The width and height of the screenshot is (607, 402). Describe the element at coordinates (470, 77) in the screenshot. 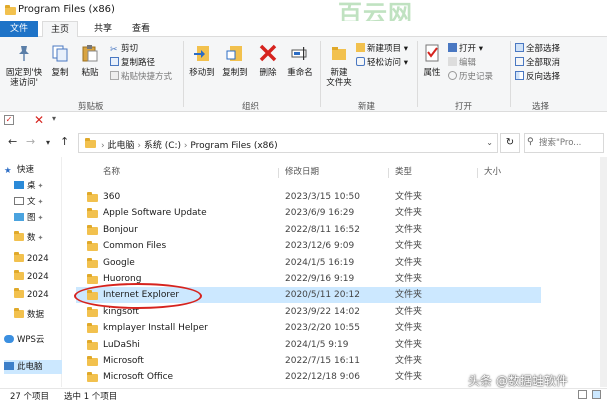

I see `history-button: 历史记录` at that location.